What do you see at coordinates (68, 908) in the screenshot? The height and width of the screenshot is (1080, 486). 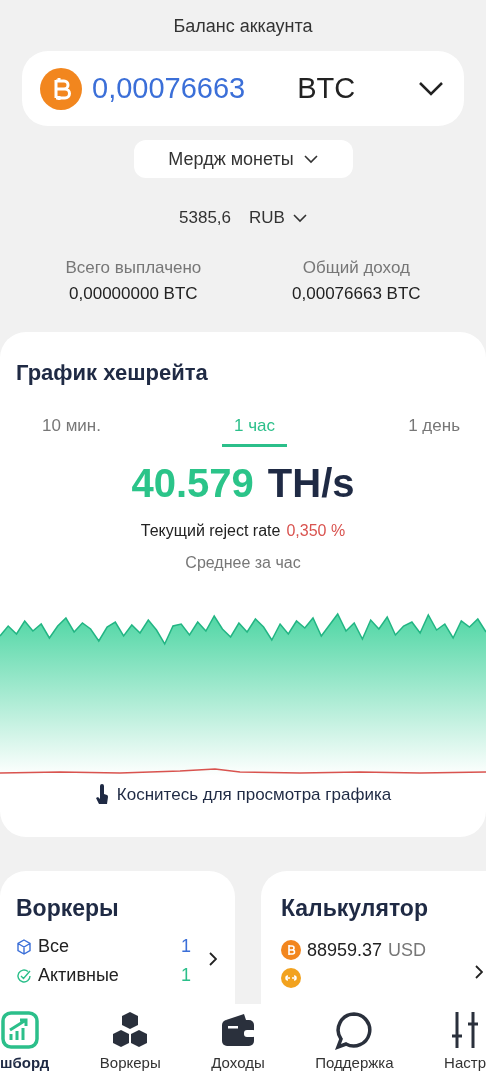 I see `card-title: Воркеры` at bounding box center [68, 908].